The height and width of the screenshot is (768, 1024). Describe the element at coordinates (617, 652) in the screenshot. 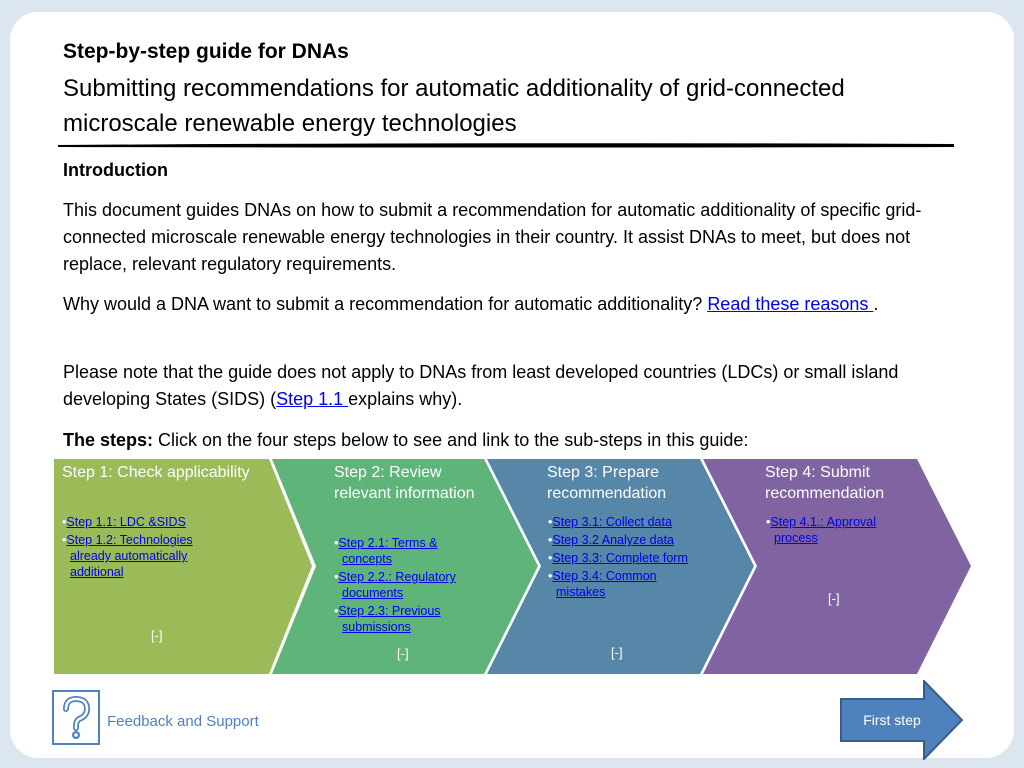

I see `step-3-collapse-toggle: [-]` at that location.